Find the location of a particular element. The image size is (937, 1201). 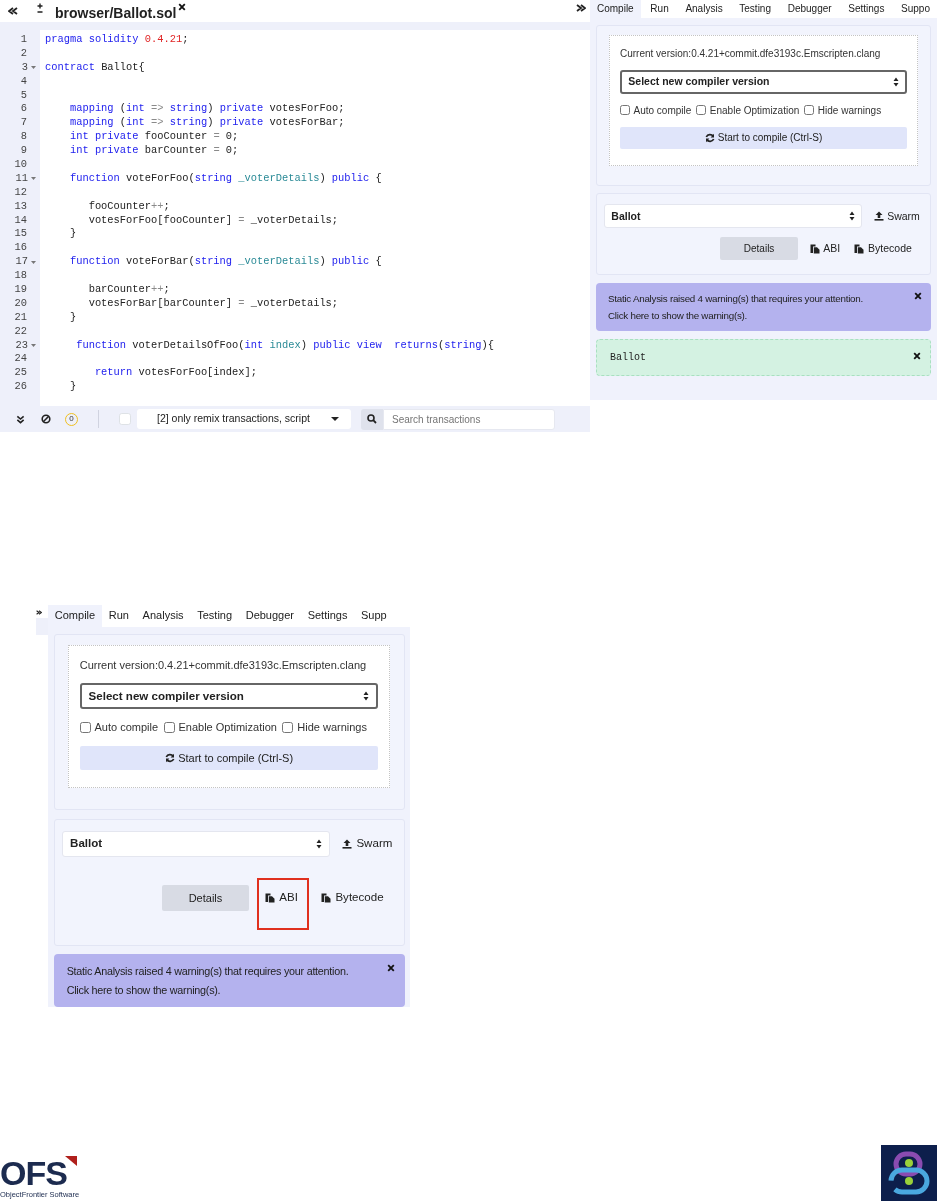

filter-select: [2] only remix transactions, script is located at coordinates (244, 419).